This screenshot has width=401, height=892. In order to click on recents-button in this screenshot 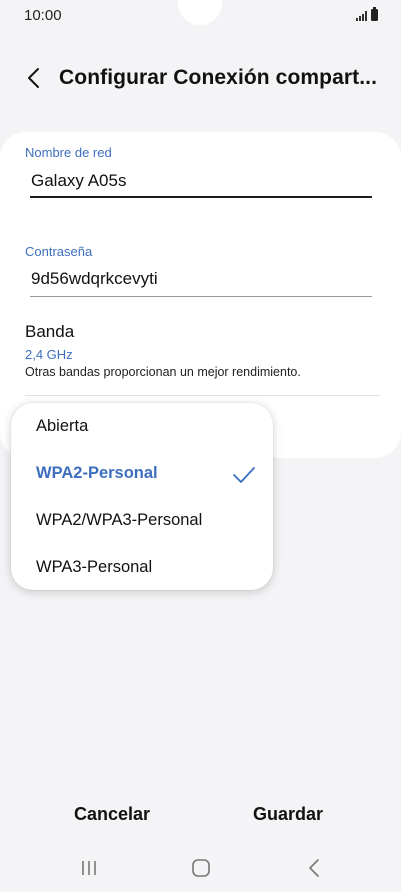, I will do `click(89, 868)`.